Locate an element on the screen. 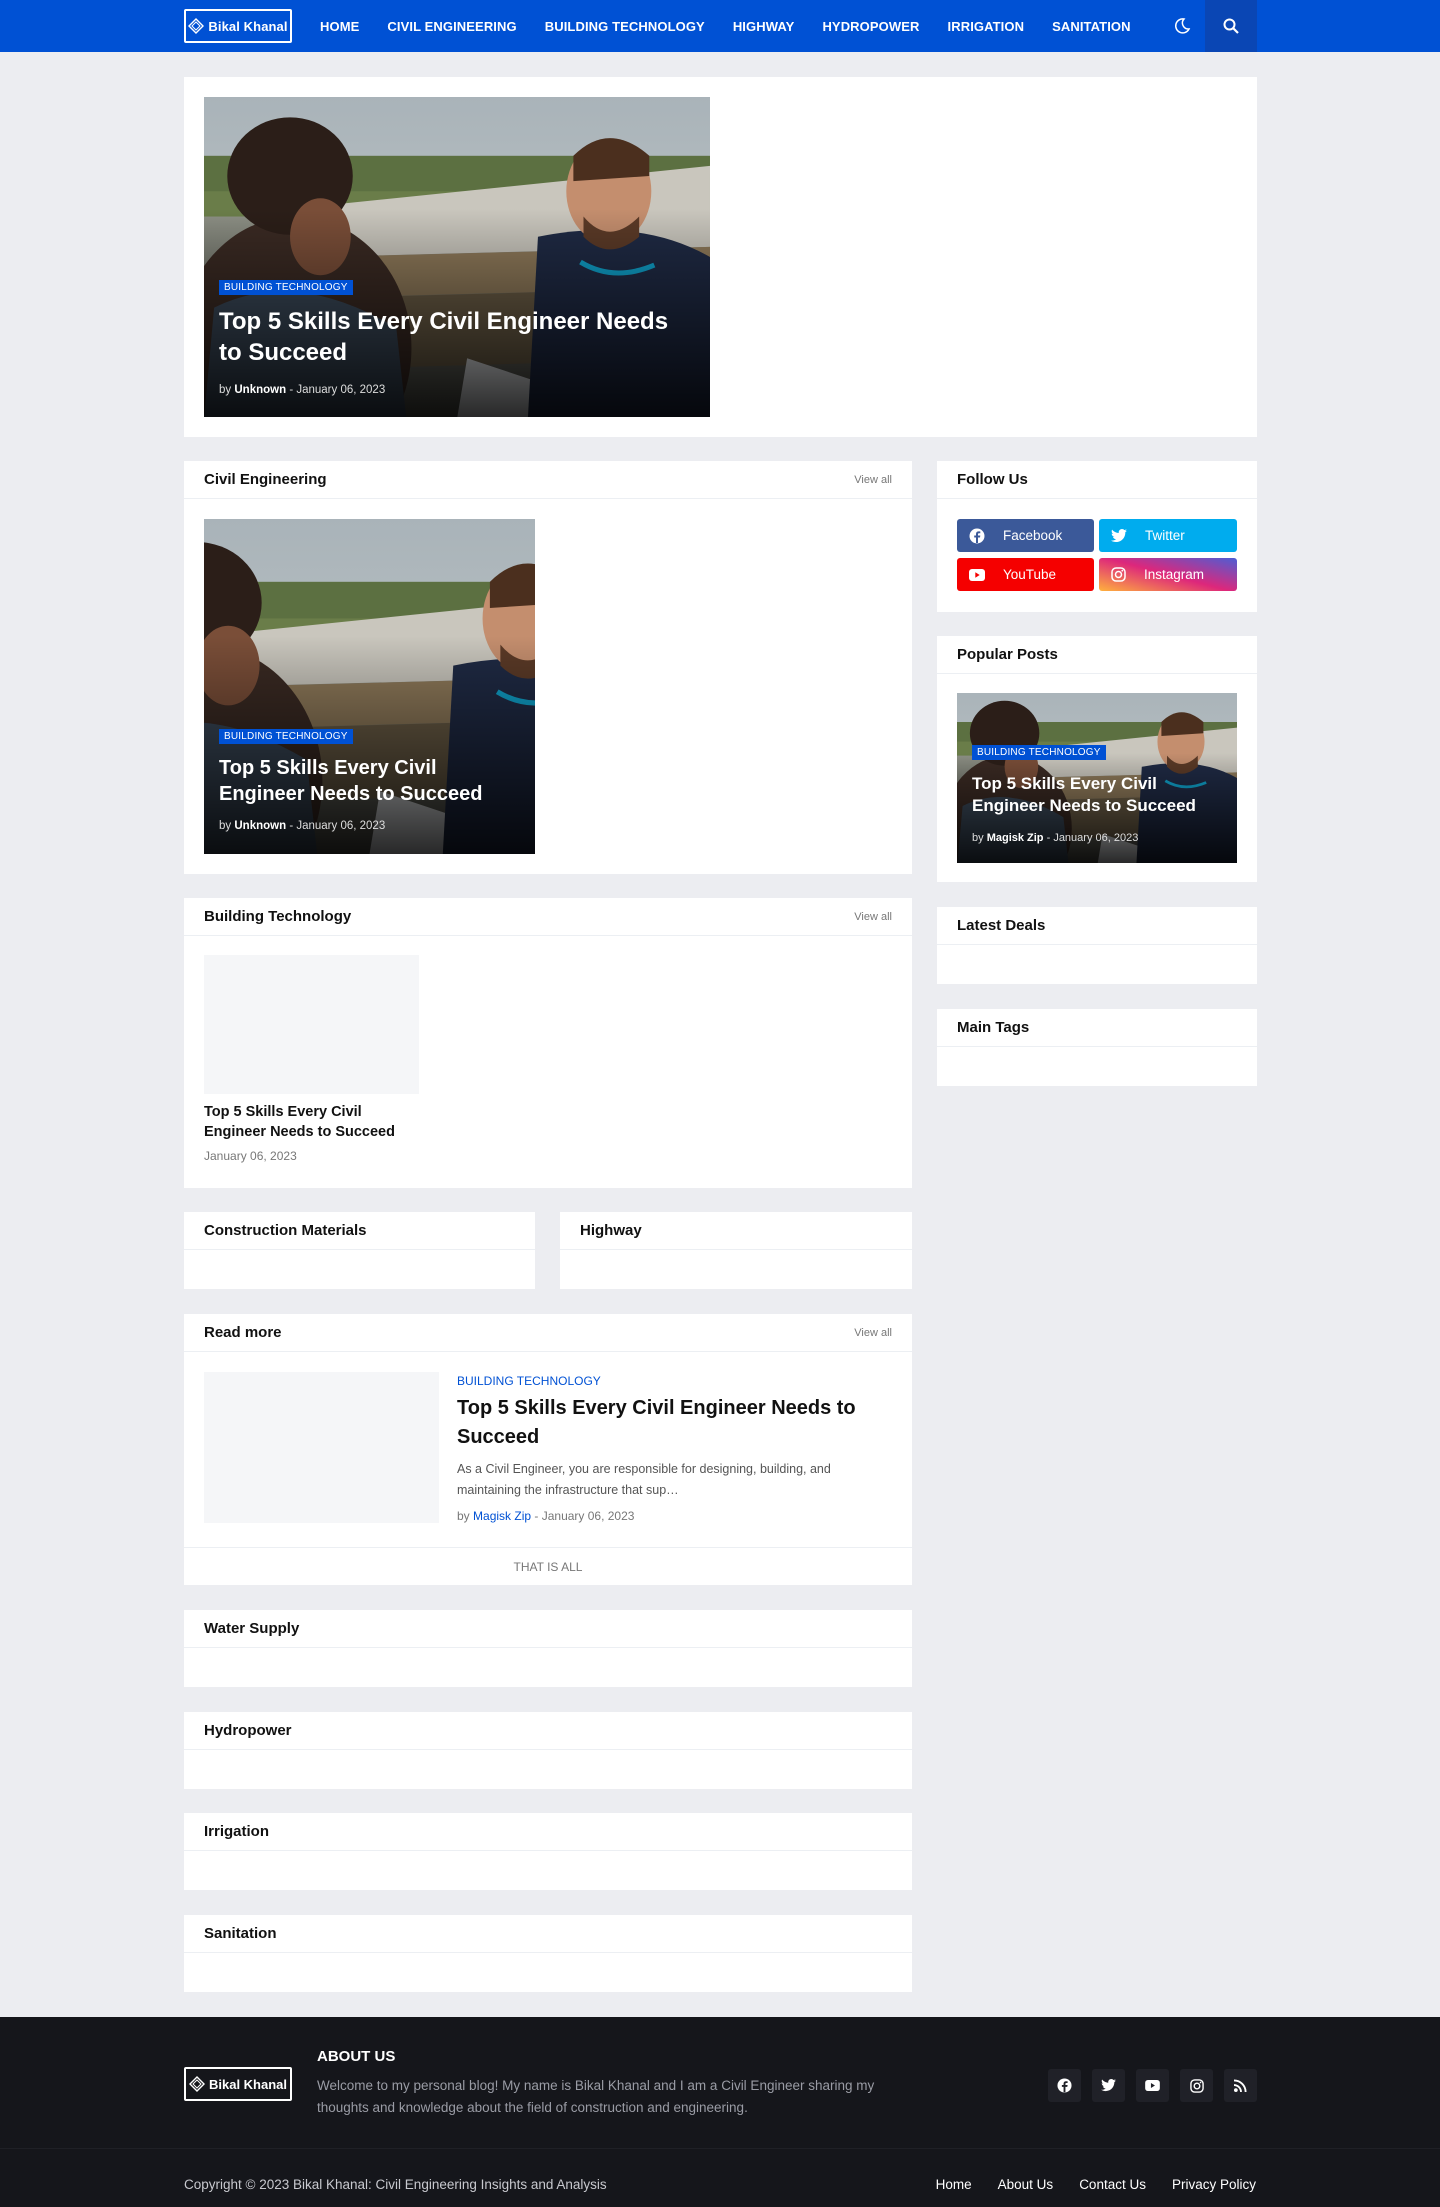 This screenshot has width=1440, height=2207. twitter-button: Twitter is located at coordinates (1168, 535).